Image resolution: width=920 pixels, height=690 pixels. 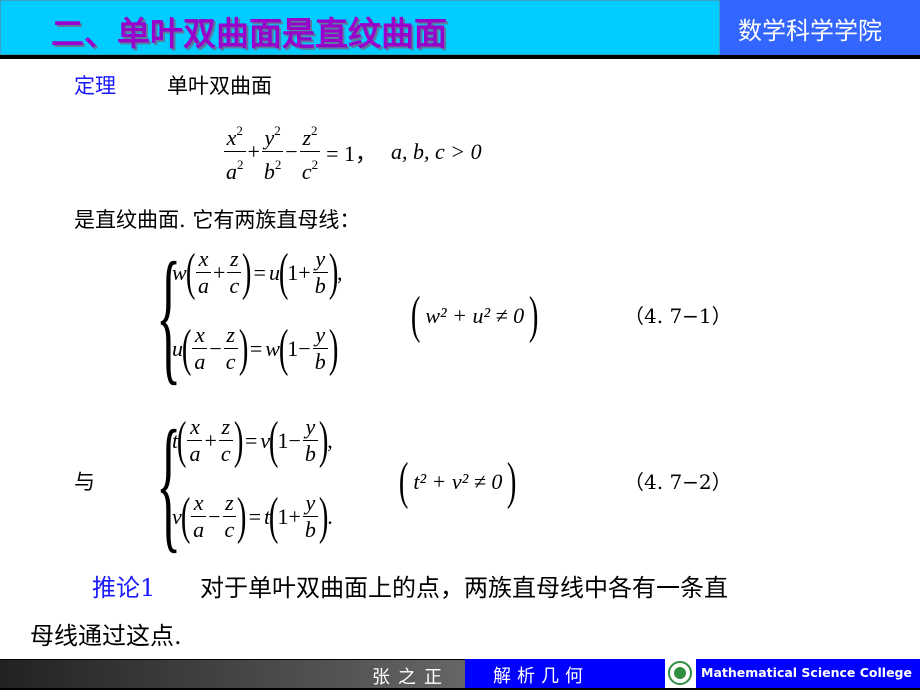 I want to click on footer-college-bar: Mathematical Science College, so click(x=808, y=673).